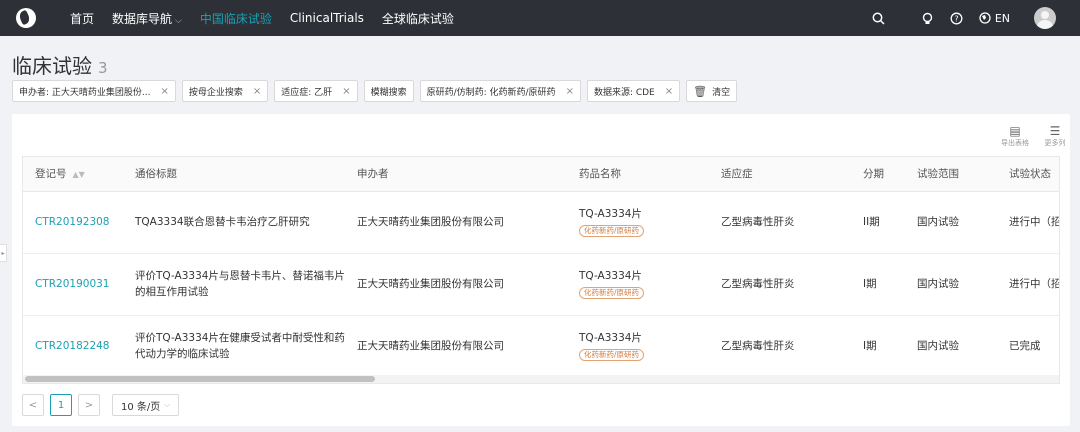 Image resolution: width=1080 pixels, height=432 pixels. I want to click on avatar, so click(1045, 18).